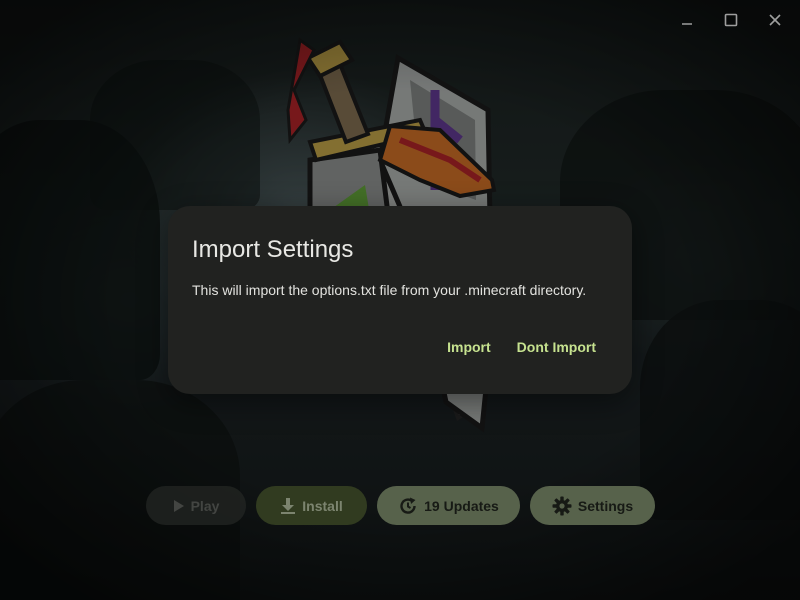 This screenshot has width=800, height=600. Describe the element at coordinates (273, 249) in the screenshot. I see `dialog-title: Import Settings` at that location.